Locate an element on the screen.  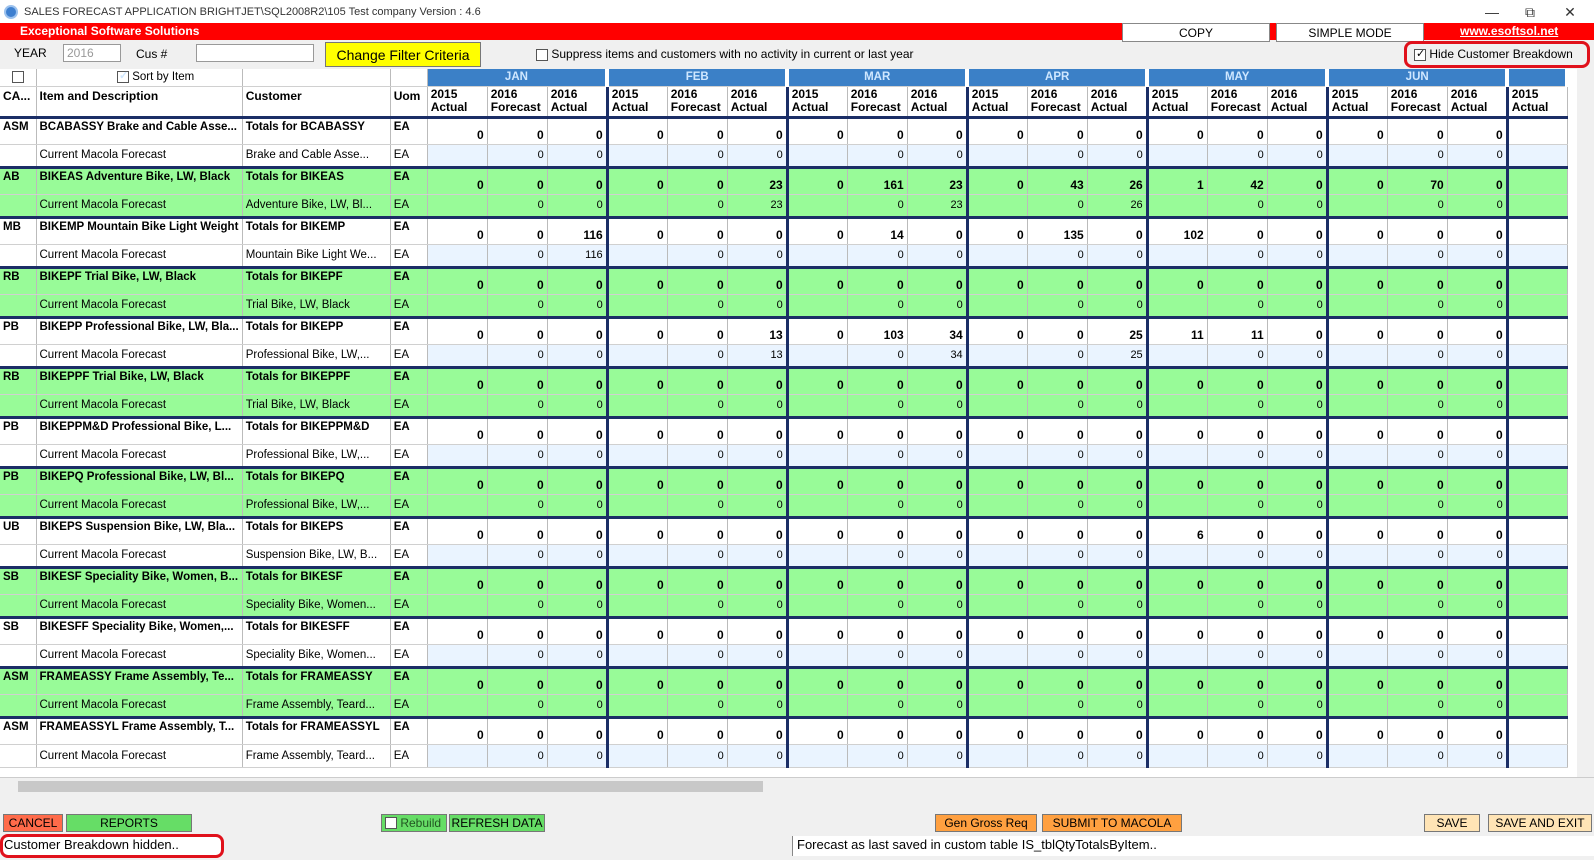
qty-cell: 161 is located at coordinates (877, 180).